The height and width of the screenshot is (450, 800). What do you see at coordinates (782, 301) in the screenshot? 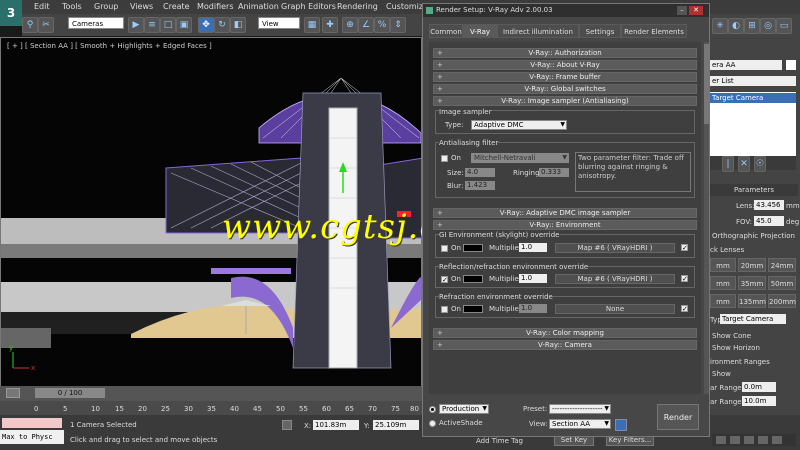
I see `lens-button: 200mm` at bounding box center [782, 301].